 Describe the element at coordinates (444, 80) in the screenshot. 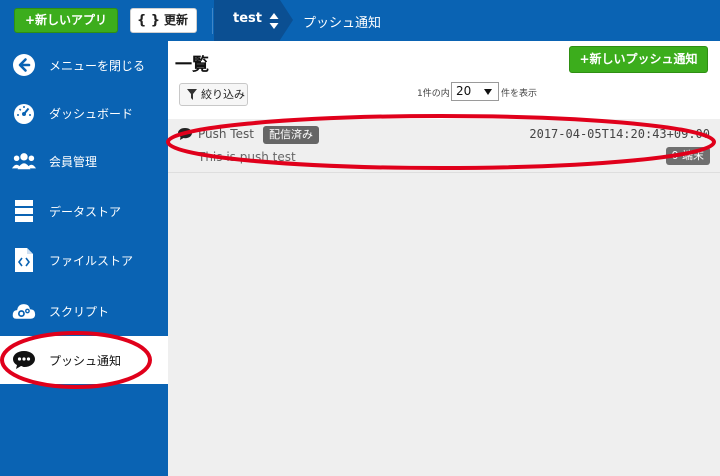

I see `list-header: 一覧 +新しいプッシュ通知 絞り込み 1件の内 20 件を表示` at that location.